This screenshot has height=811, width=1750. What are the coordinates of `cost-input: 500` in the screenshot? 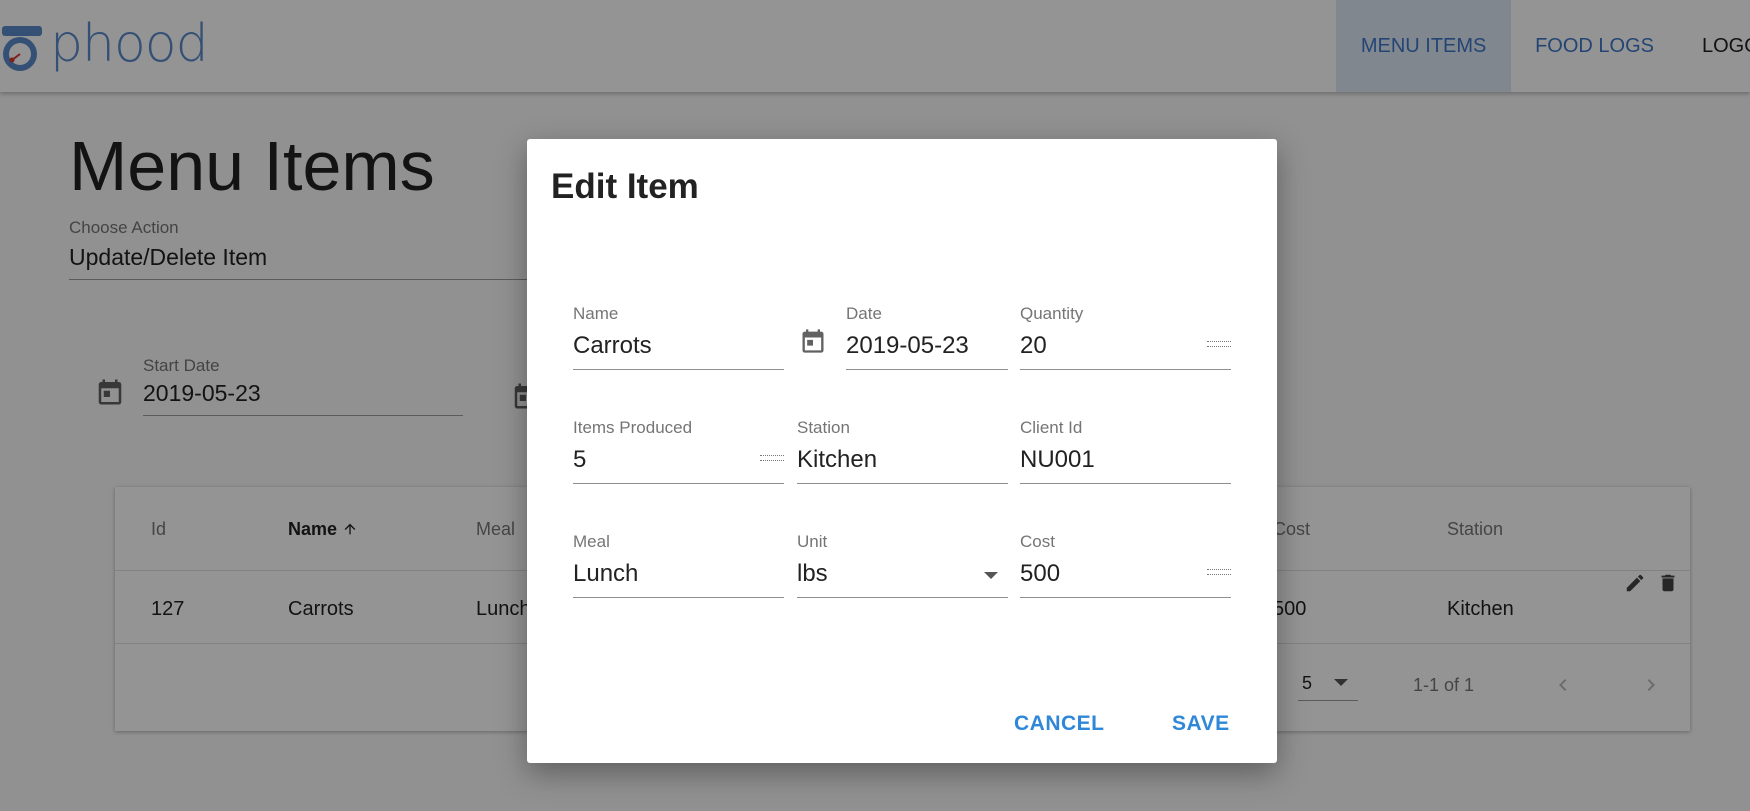 It's located at (1125, 579).